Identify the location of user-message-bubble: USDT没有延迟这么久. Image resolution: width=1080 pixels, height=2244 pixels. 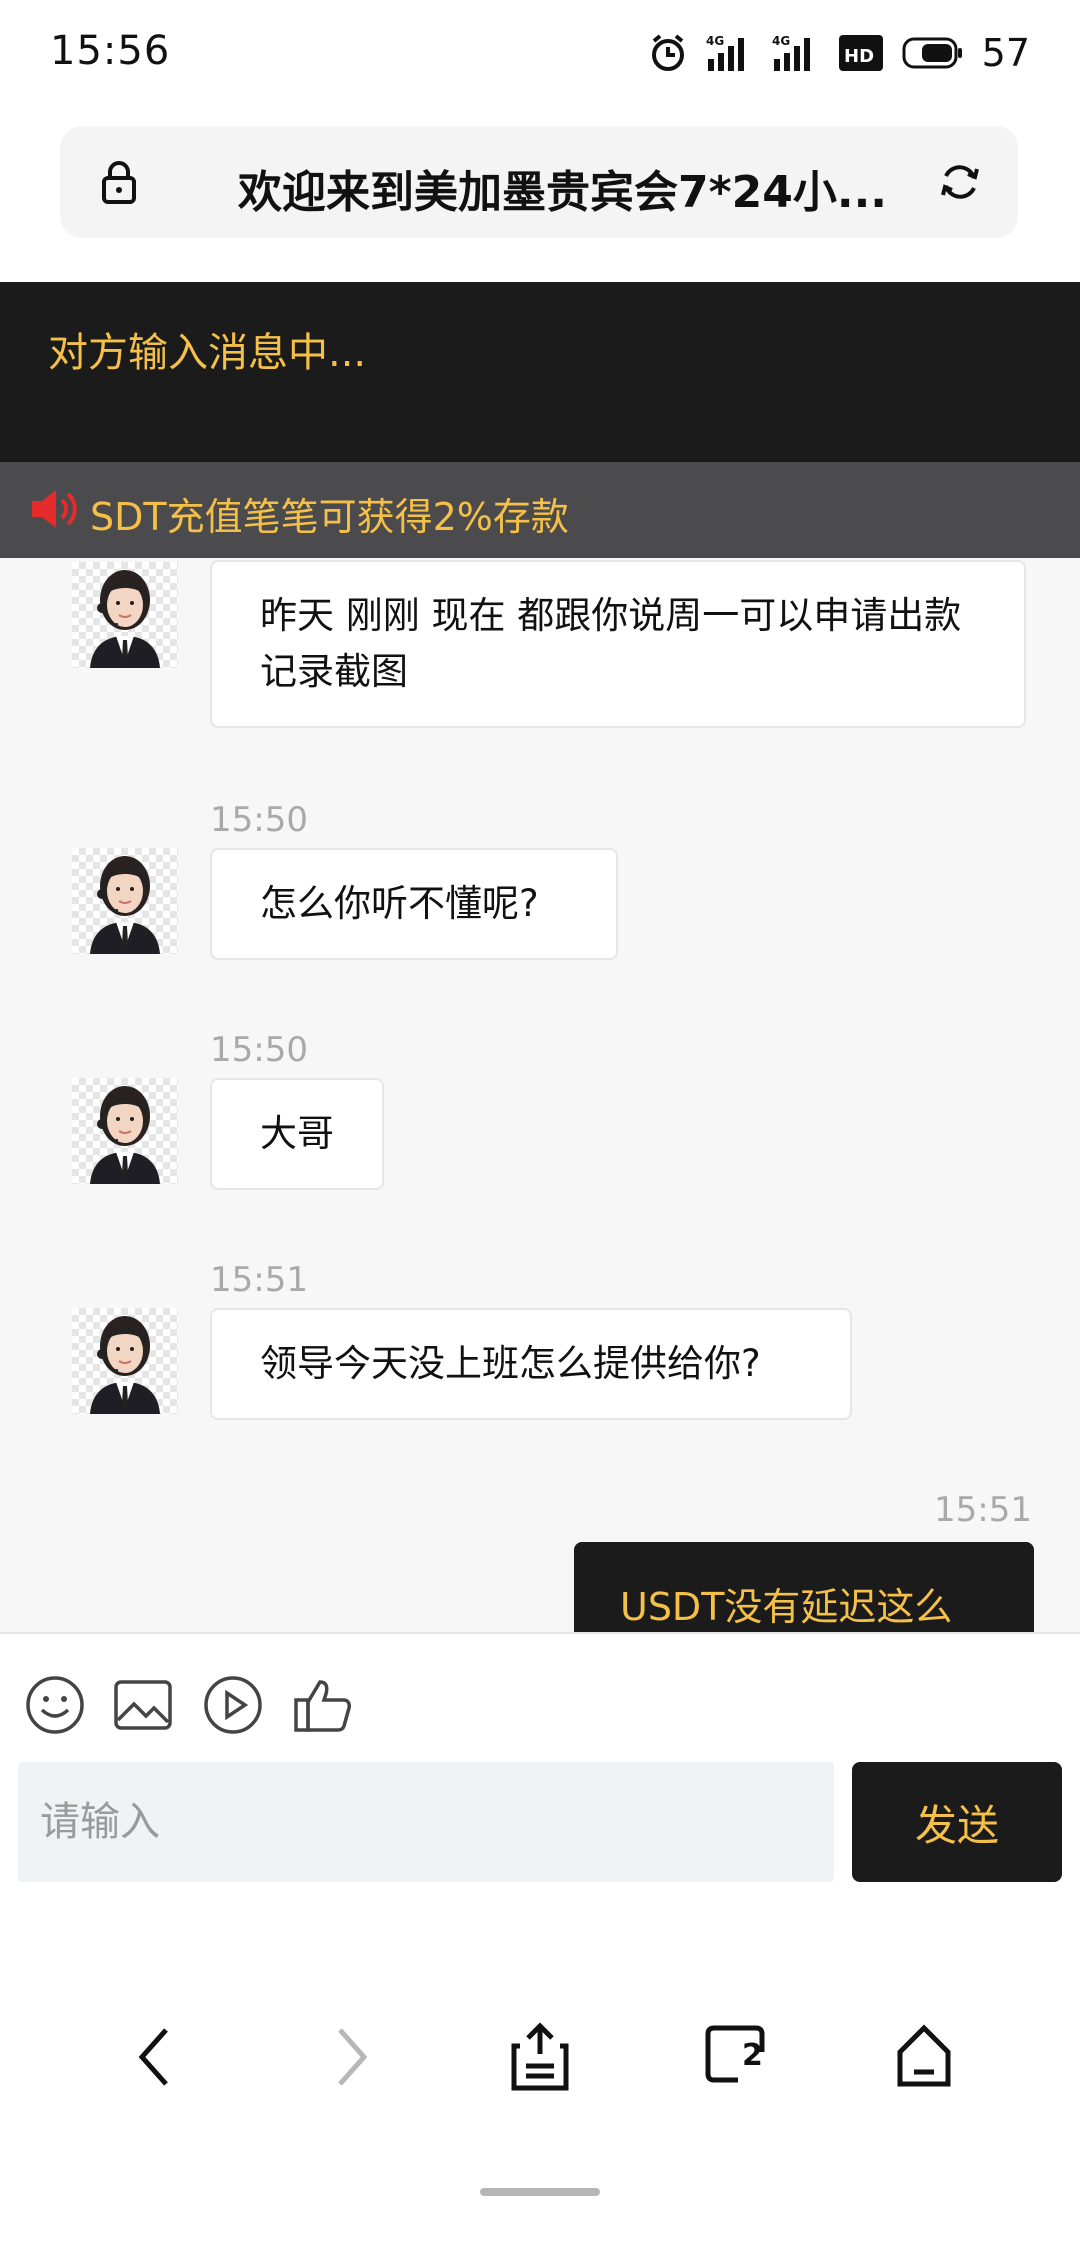
(804, 1587).